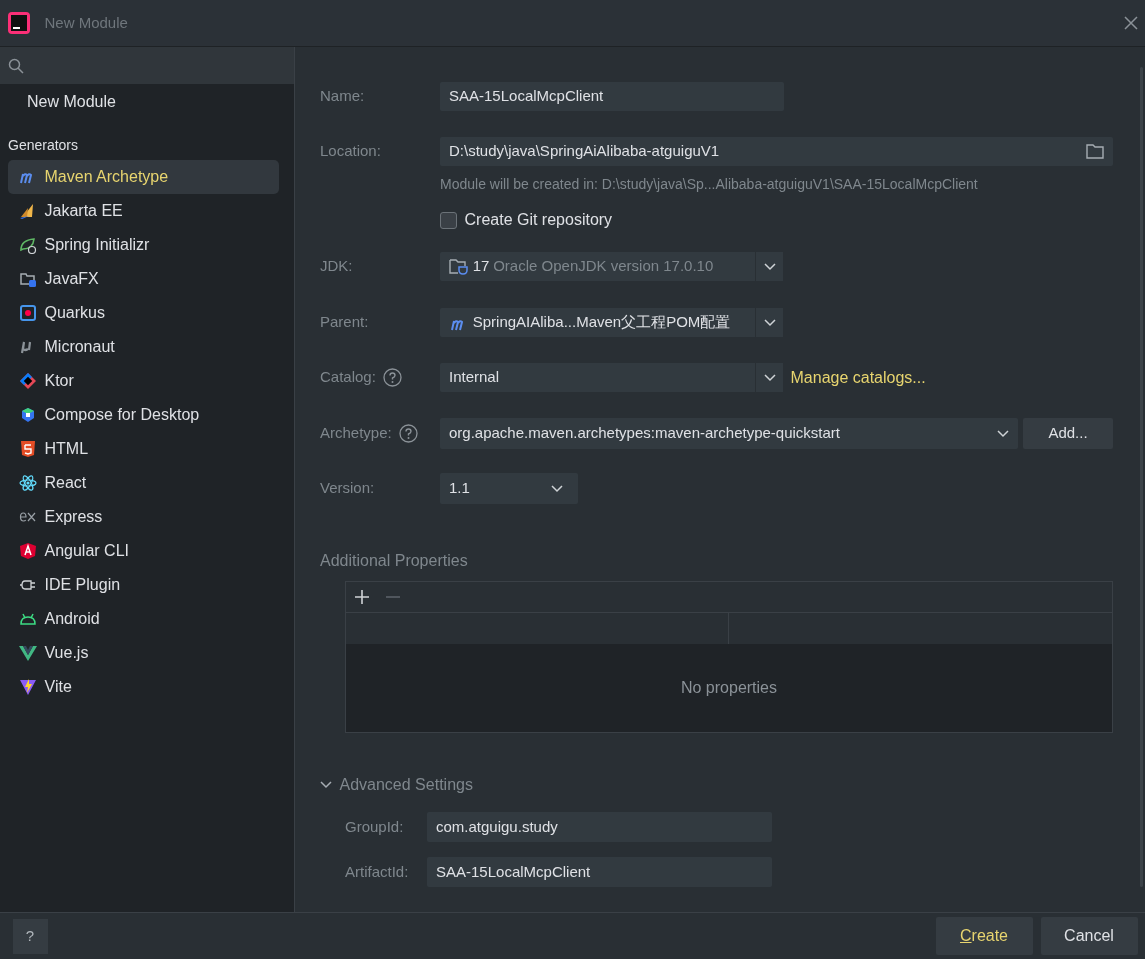 The image size is (1145, 959). Describe the element at coordinates (147, 65) in the screenshot. I see `search-field` at that location.